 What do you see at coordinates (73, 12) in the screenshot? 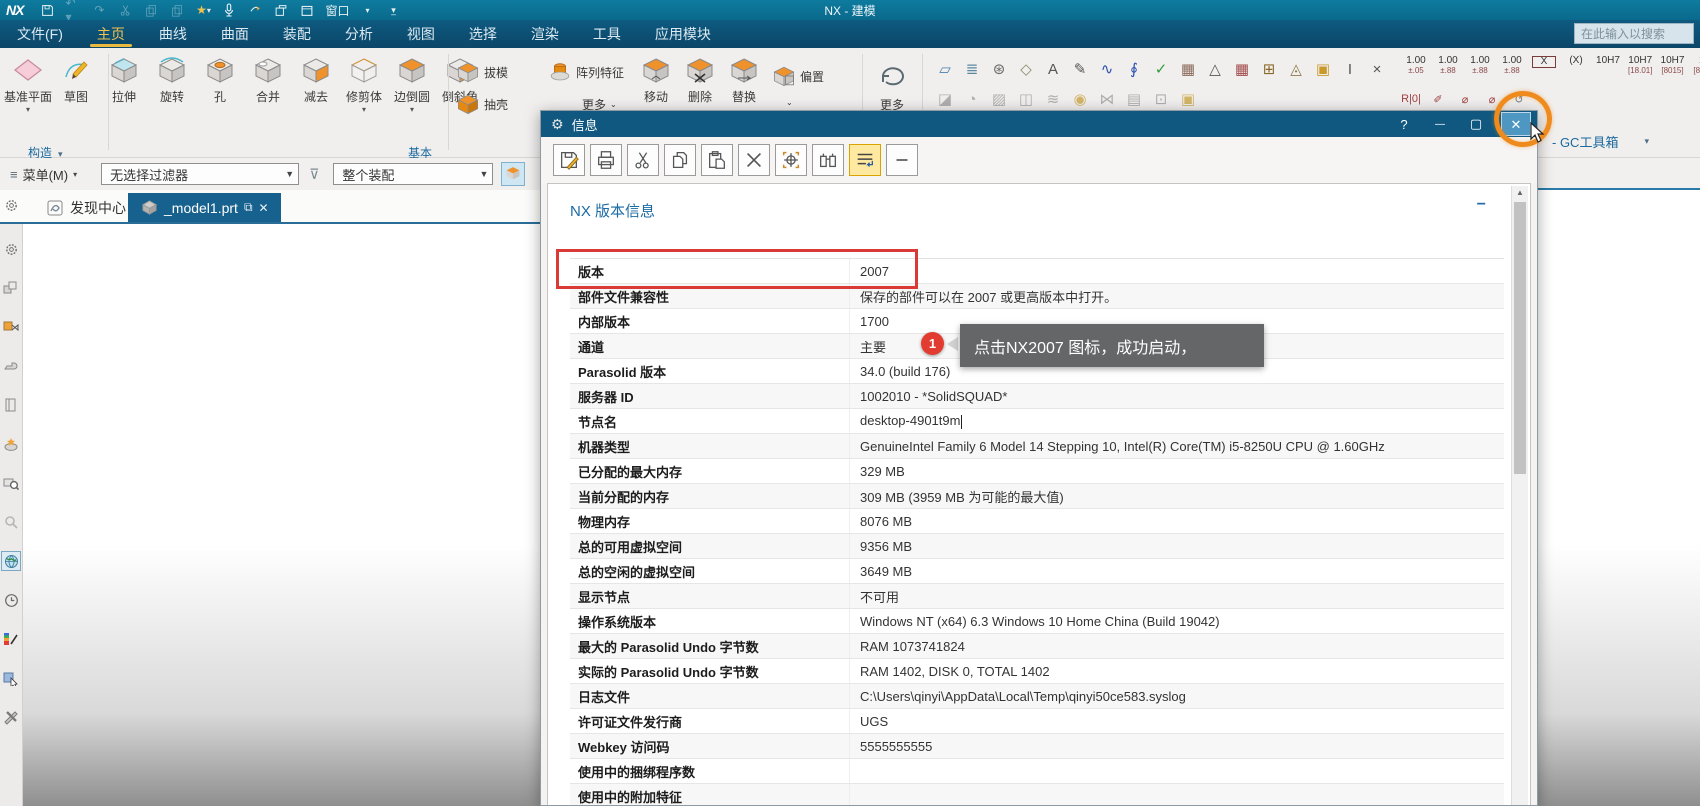
I see `undo-icon: ↶ ▾` at bounding box center [73, 12].